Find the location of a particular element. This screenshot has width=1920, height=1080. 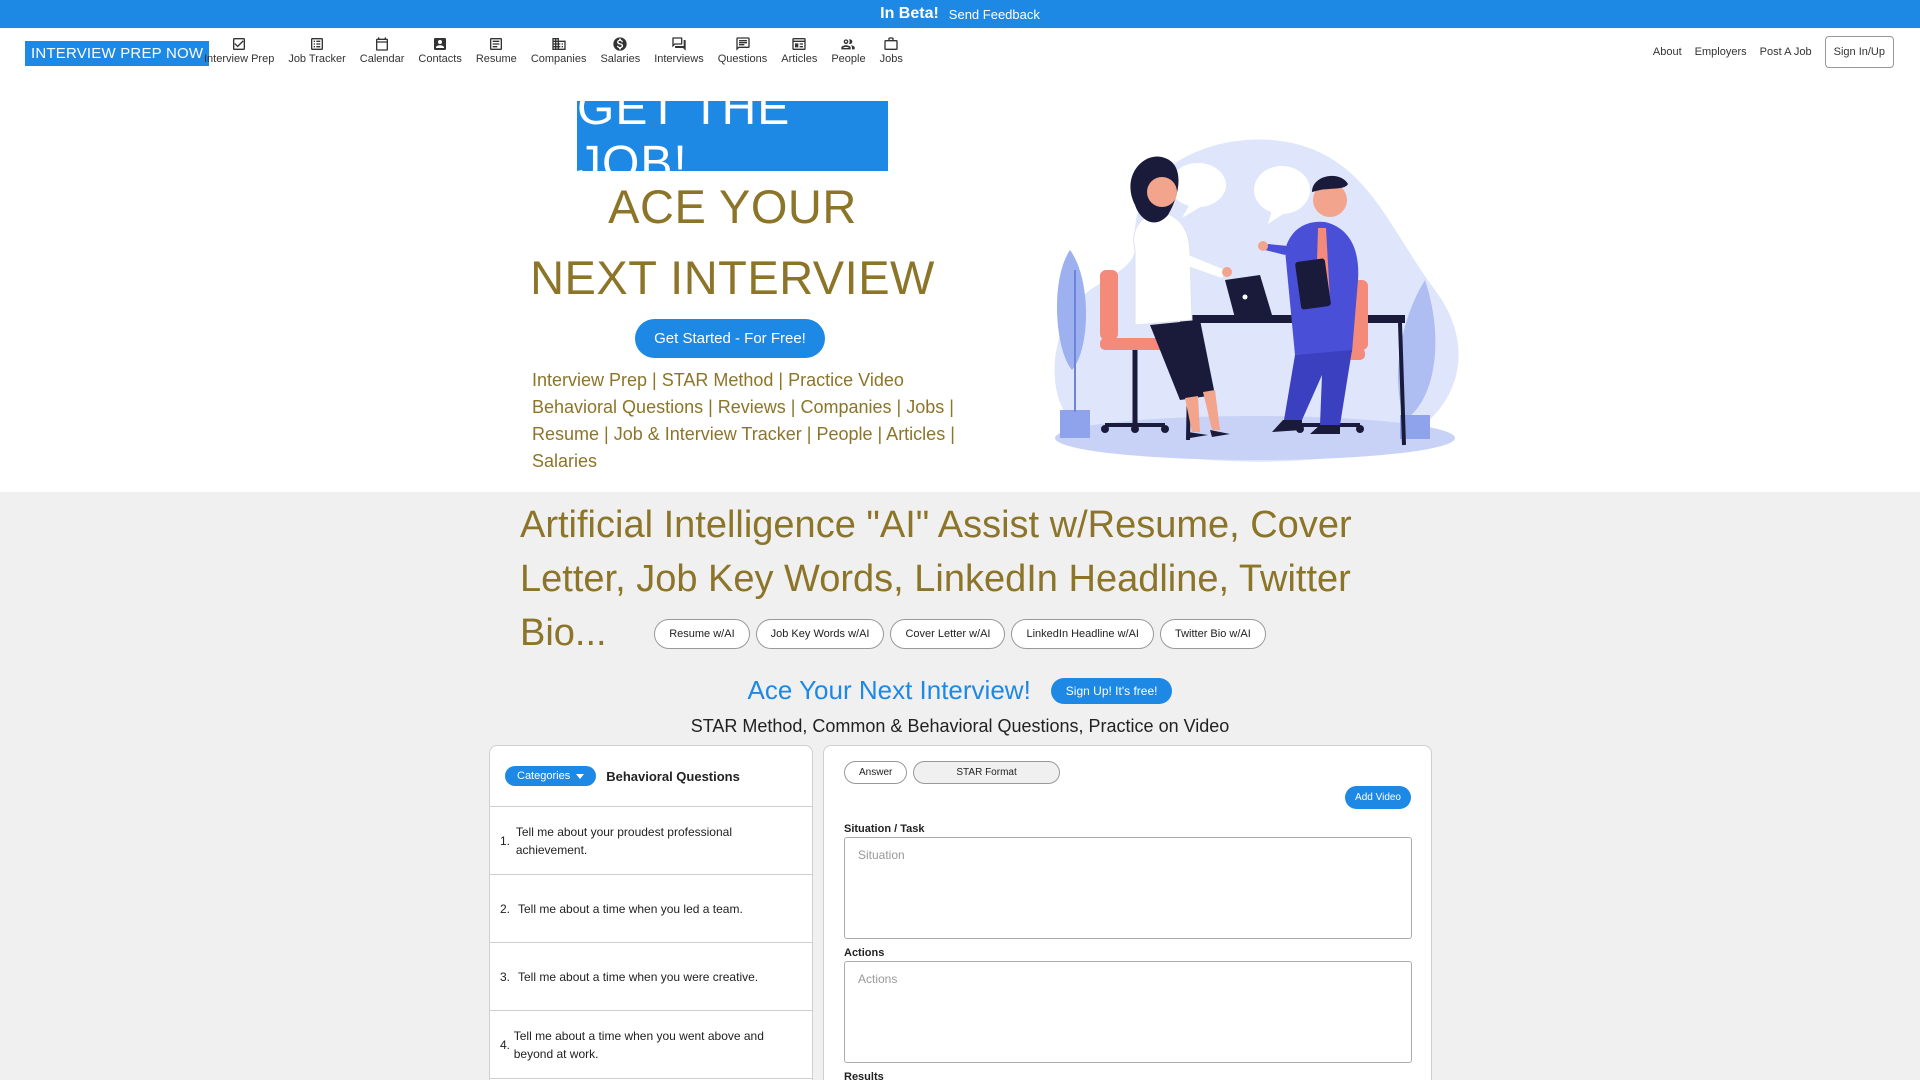

nav-item-articles: Articles is located at coordinates (799, 50).